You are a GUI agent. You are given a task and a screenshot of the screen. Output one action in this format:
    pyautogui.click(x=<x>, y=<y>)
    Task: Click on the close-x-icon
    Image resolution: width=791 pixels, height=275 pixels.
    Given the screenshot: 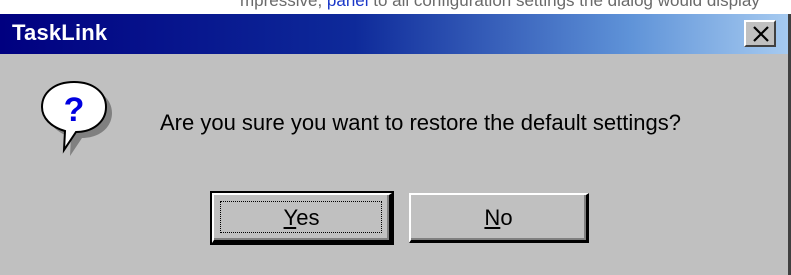 What is the action you would take?
    pyautogui.click(x=761, y=34)
    